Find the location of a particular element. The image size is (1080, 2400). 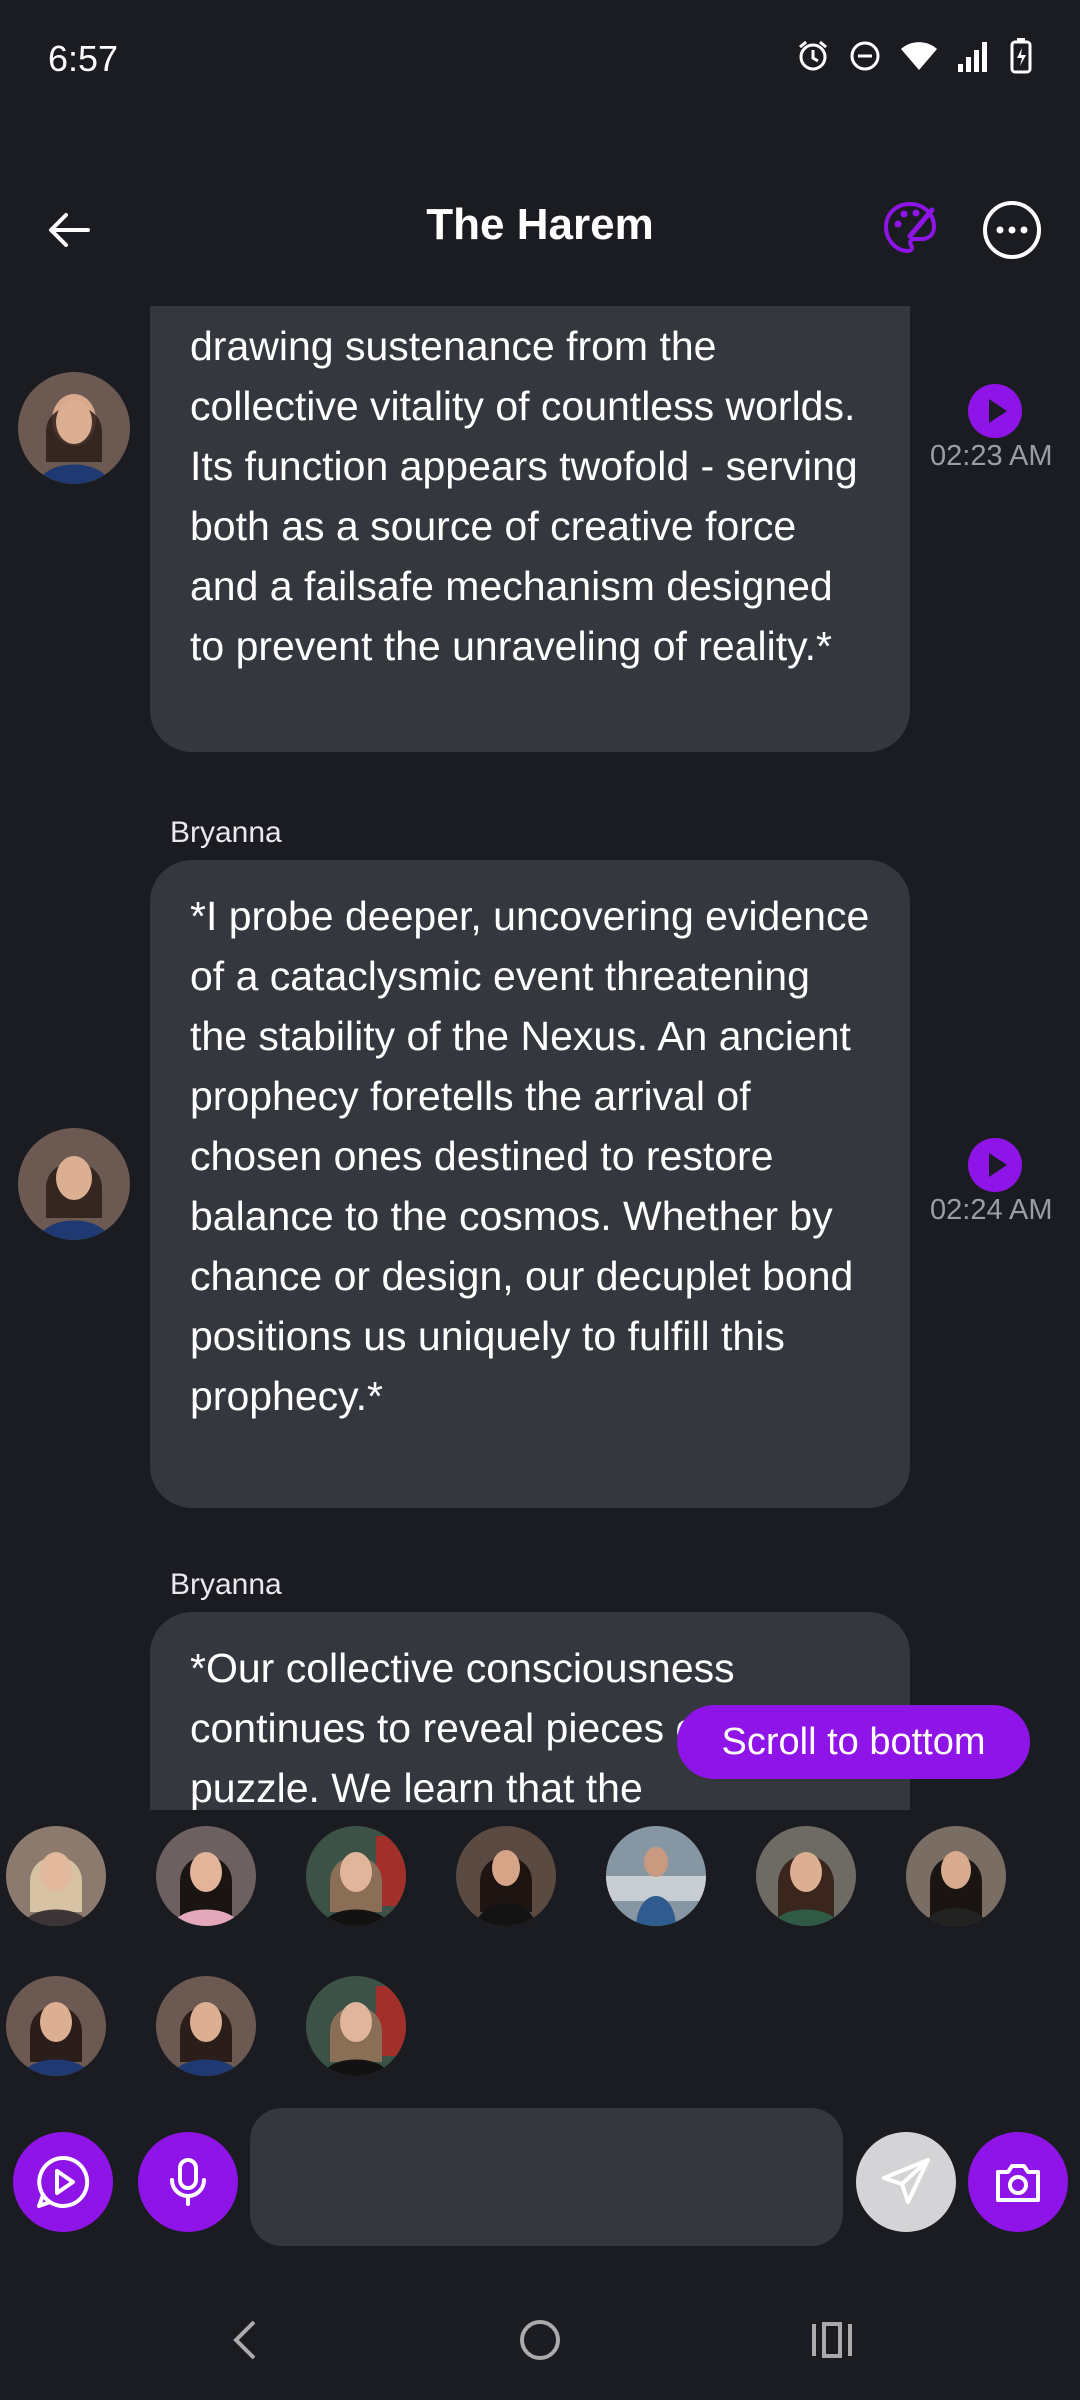

more-options-icon is located at coordinates (1012, 230).